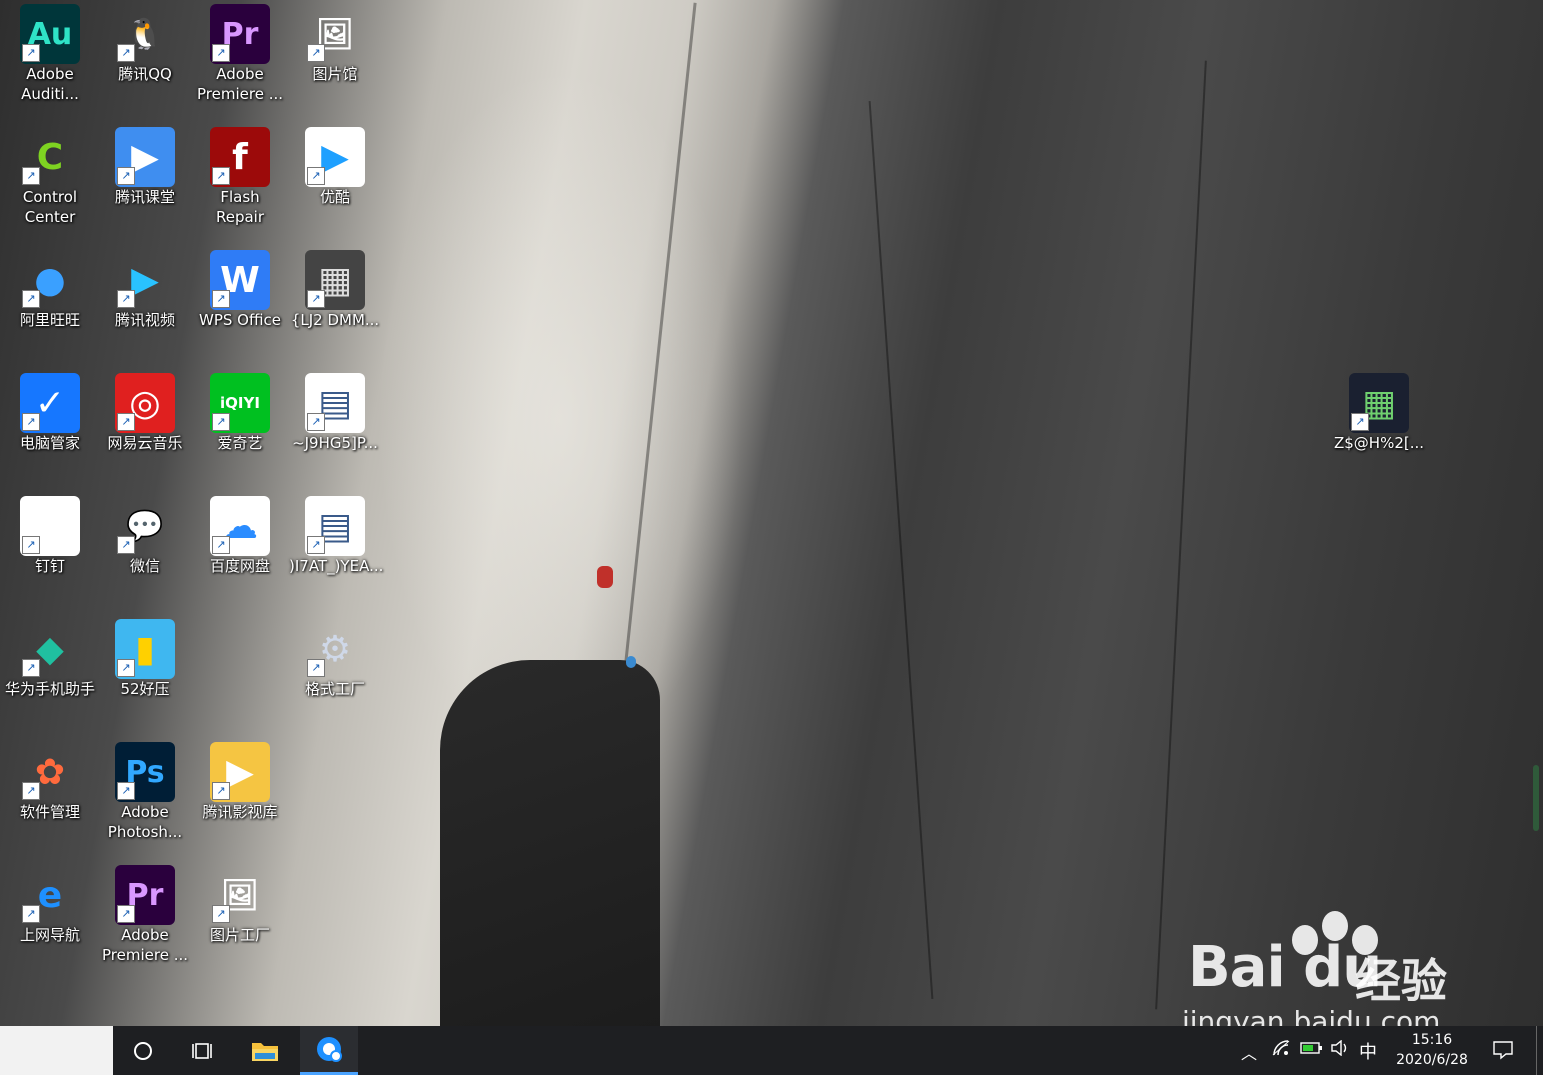 The height and width of the screenshot is (1075, 1543). I want to click on desktop-shortcut-label: 腾讯课堂, so click(144, 197).